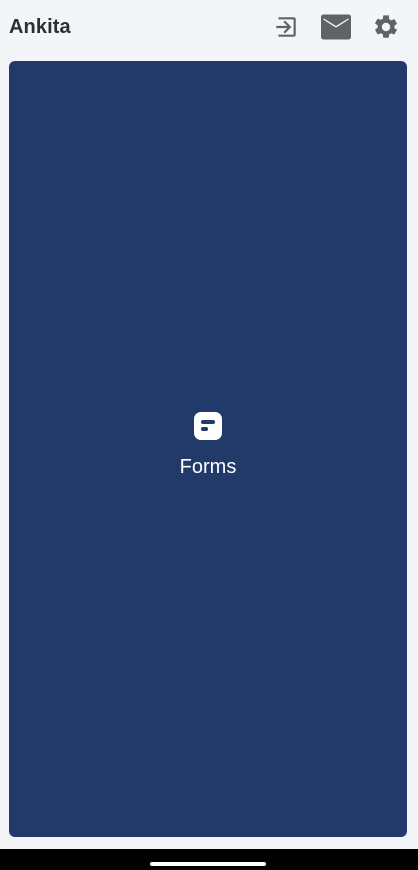  Describe the element at coordinates (208, 864) in the screenshot. I see `home-indicator` at that location.